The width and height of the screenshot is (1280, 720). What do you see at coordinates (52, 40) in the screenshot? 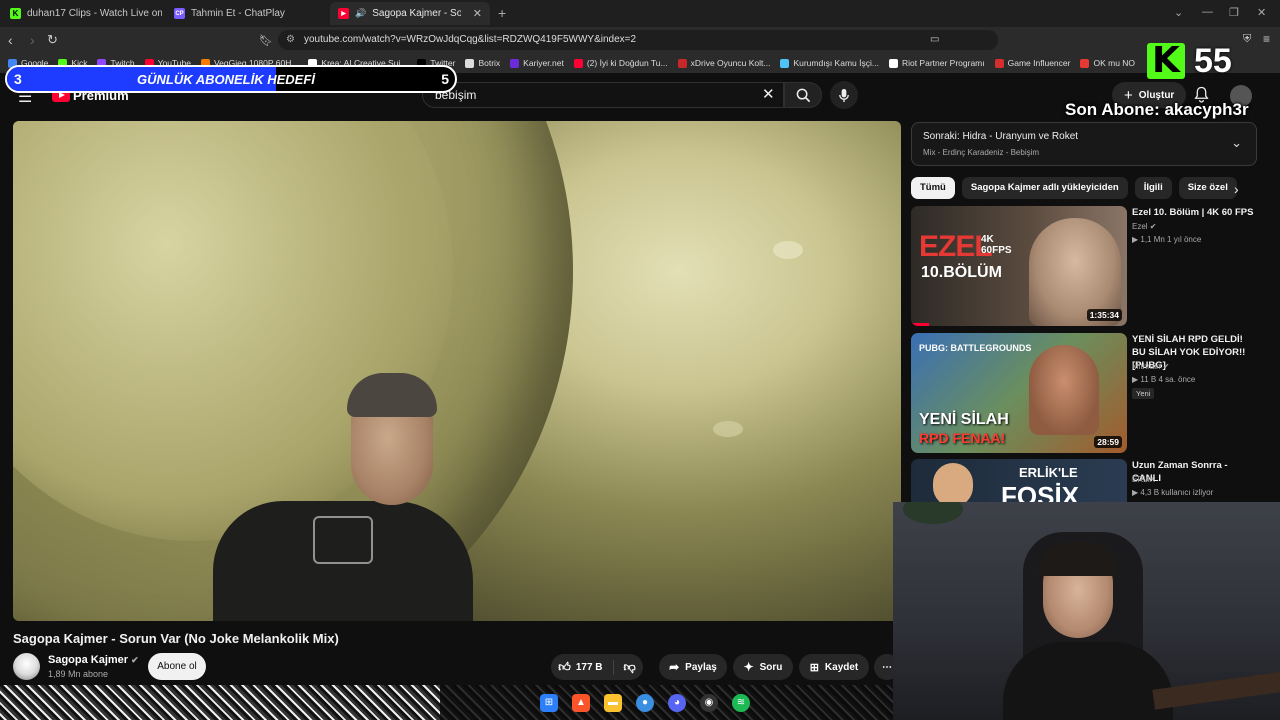
I see `reload-icon: ↻` at bounding box center [52, 40].